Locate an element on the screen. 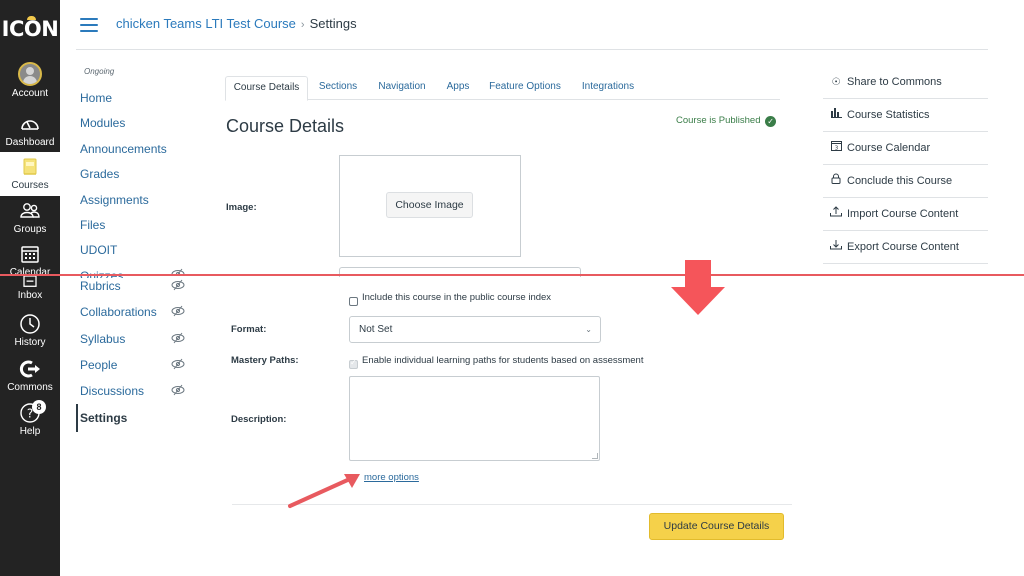 This screenshot has height=576, width=1024. tab-integrations: Integrations is located at coordinates (608, 88).